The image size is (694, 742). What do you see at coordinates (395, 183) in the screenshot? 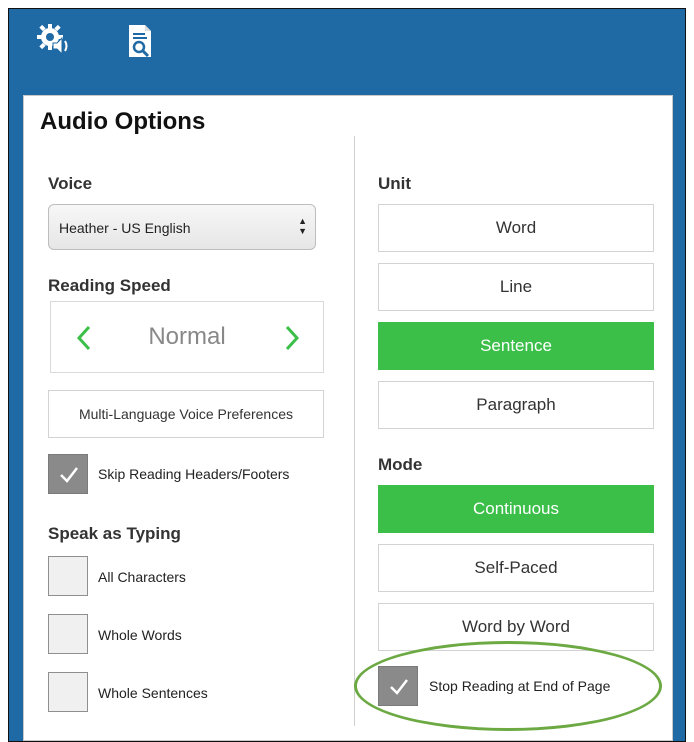
I see `unit-label: Unit` at bounding box center [395, 183].